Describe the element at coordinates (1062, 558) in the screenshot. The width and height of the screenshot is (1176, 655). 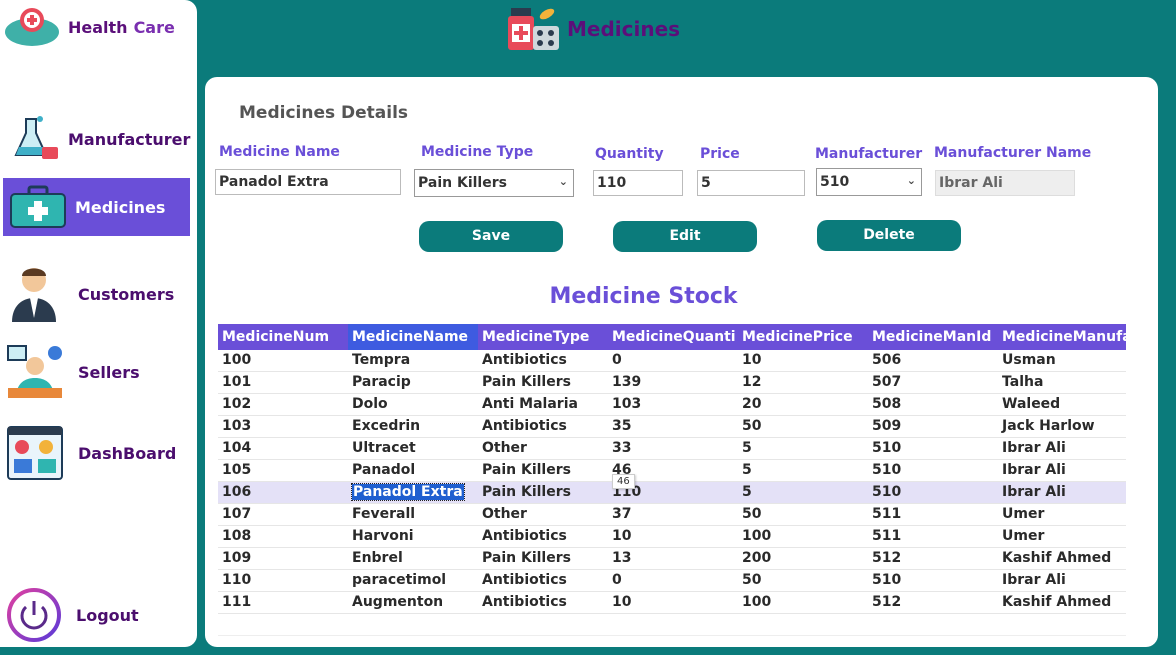
I see `table-cell: Kashif Ahmed` at that location.